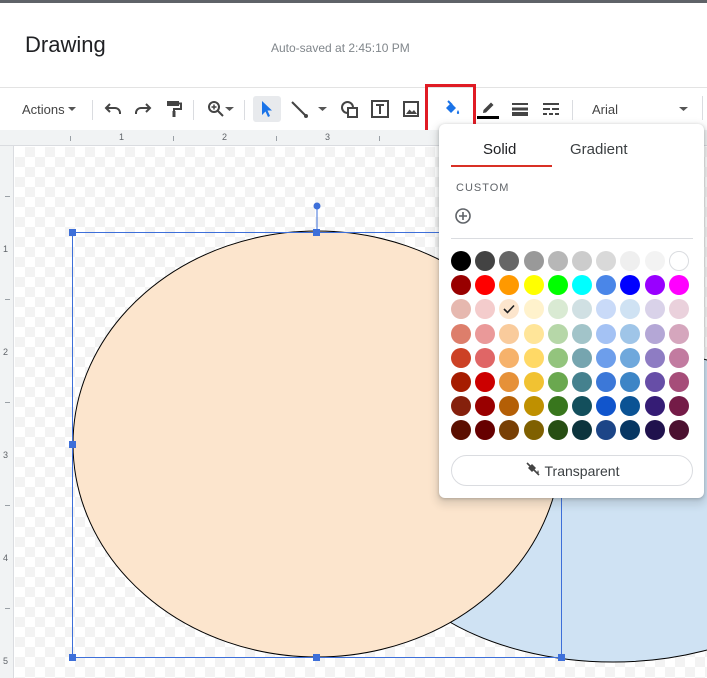 This screenshot has height=678, width=707. Describe the element at coordinates (488, 109) in the screenshot. I see `border-color-button` at that location.